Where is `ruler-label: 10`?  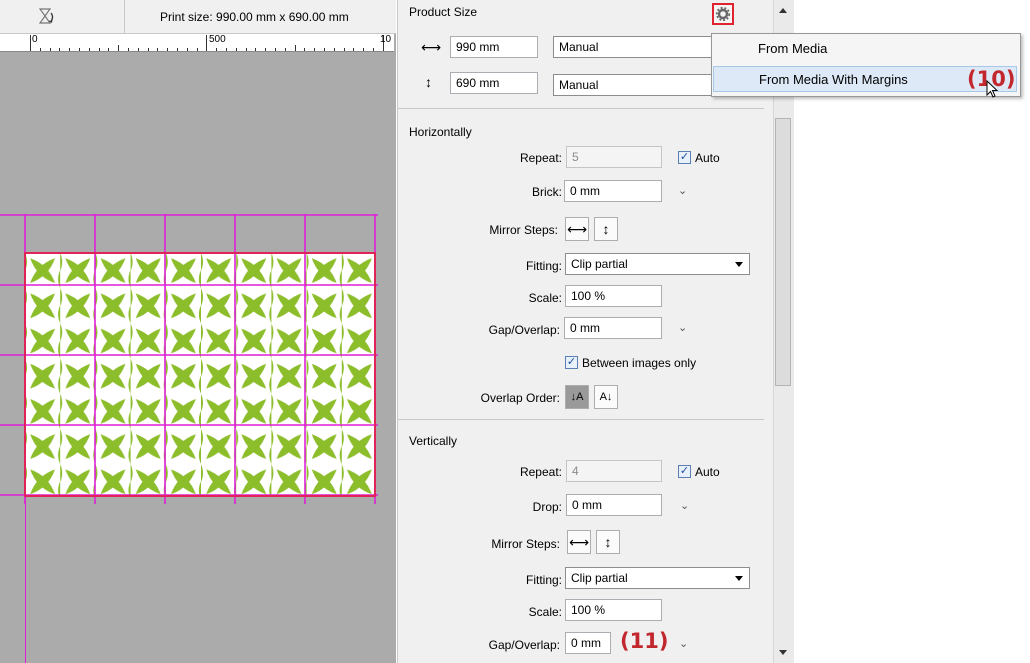
ruler-label: 10 is located at coordinates (386, 39).